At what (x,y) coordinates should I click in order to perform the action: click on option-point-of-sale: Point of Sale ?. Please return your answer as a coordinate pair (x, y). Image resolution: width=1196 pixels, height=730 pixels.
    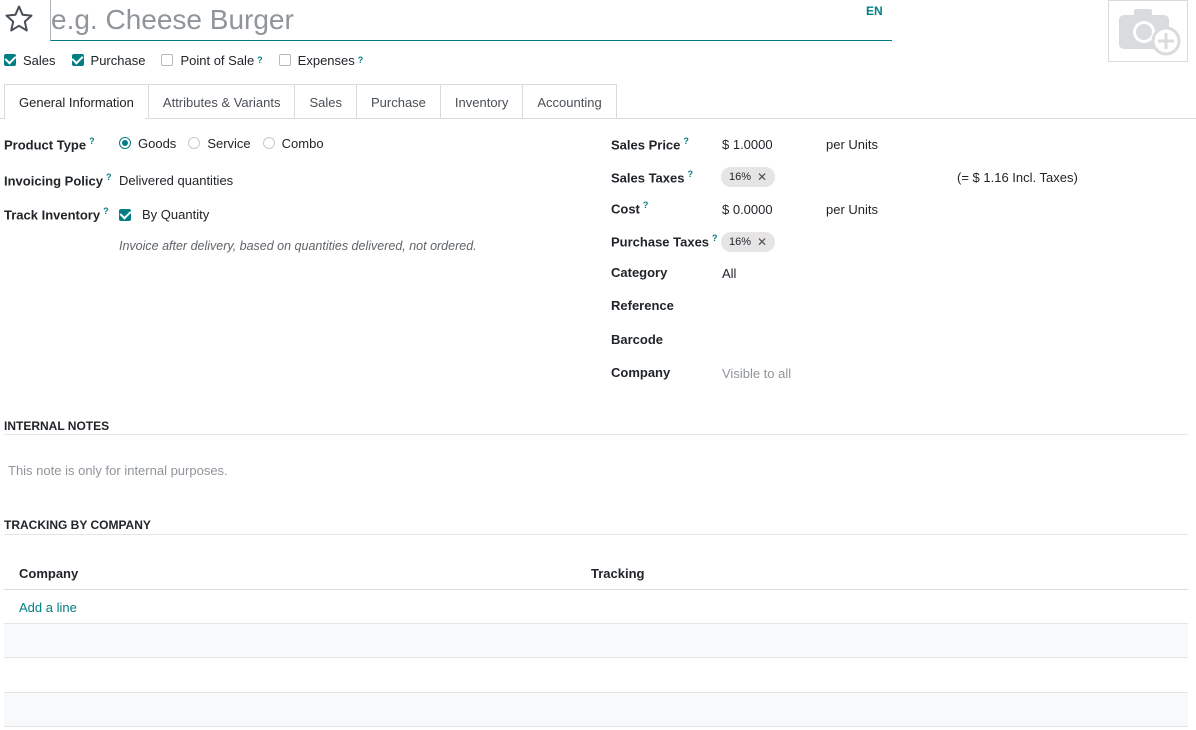
    Looking at the image, I should click on (212, 60).